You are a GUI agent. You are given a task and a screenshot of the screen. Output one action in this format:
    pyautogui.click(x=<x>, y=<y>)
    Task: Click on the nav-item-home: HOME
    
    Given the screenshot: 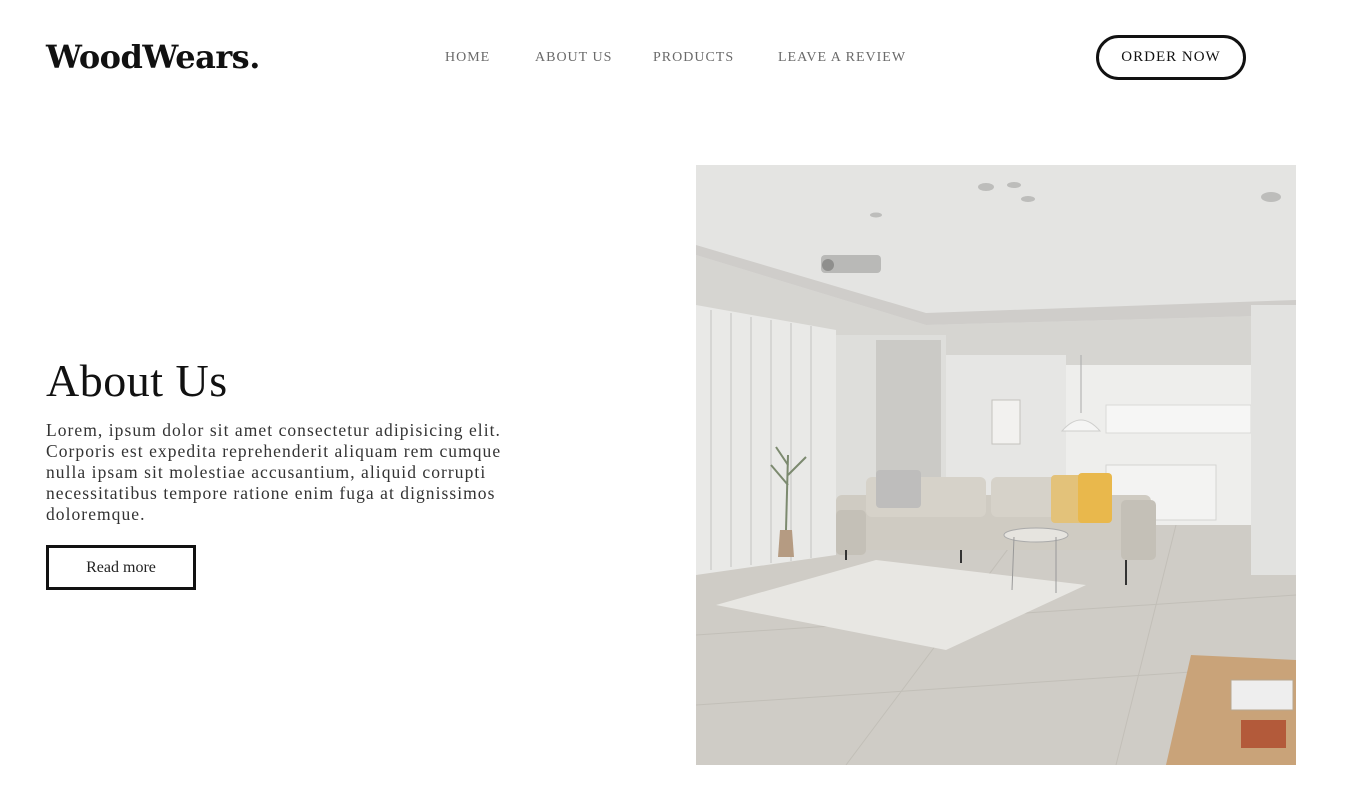 What is the action you would take?
    pyautogui.click(x=467, y=58)
    